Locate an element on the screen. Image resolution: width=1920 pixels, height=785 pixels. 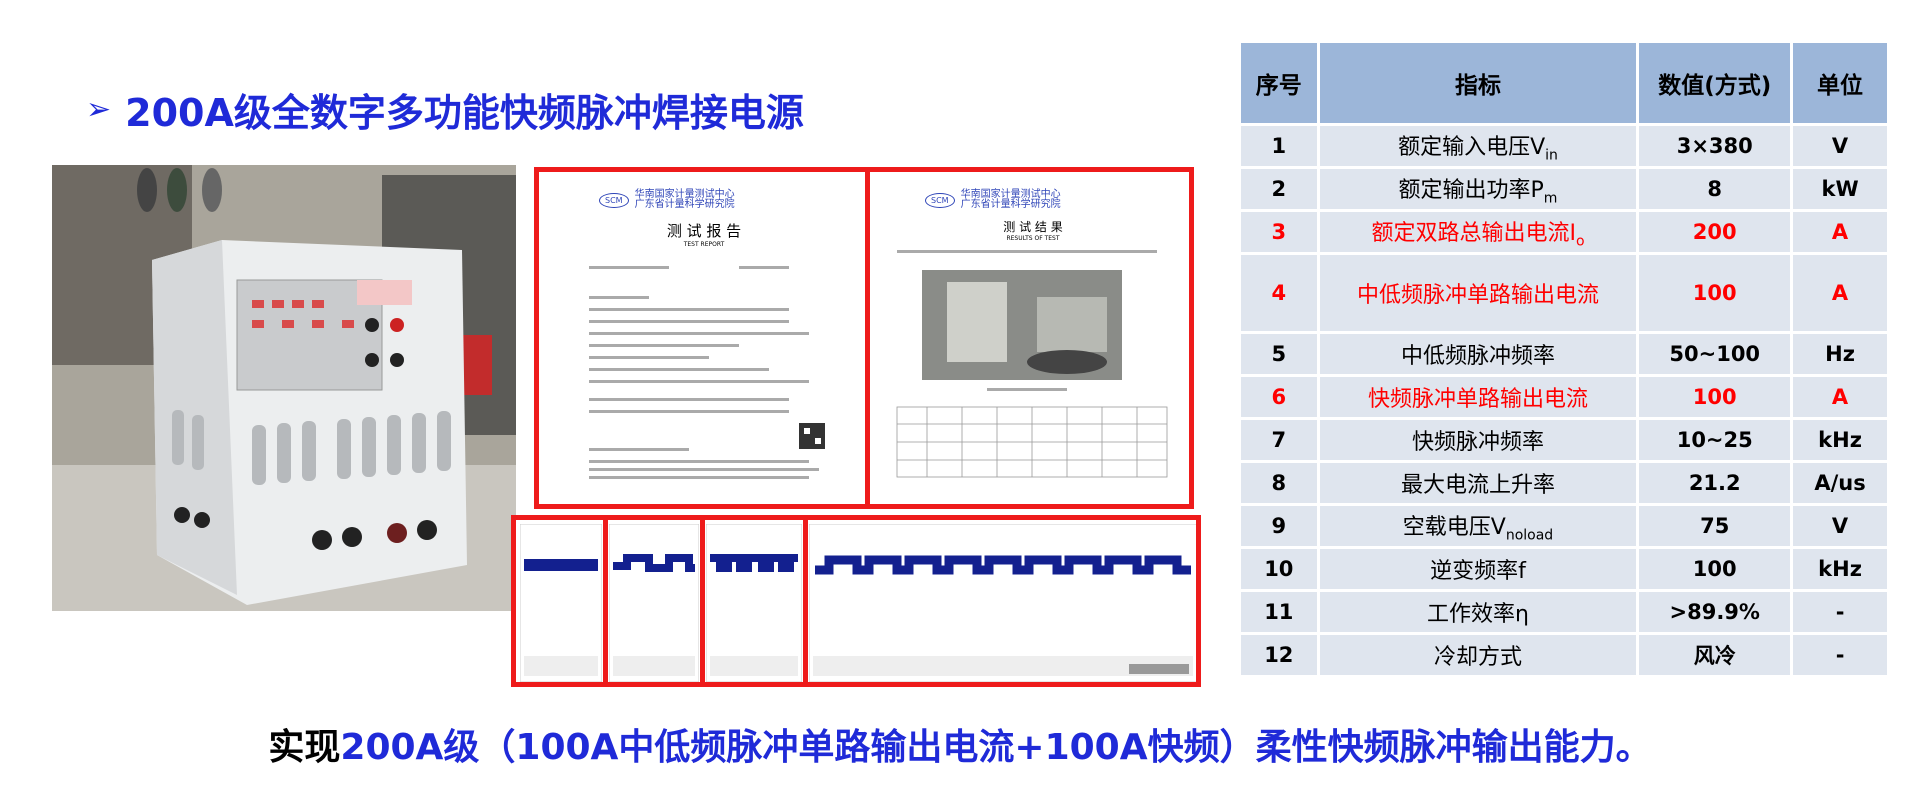
spec-row: 5 中低频脉冲频率 50~100 Hz is located at coordinates (1564, 354).